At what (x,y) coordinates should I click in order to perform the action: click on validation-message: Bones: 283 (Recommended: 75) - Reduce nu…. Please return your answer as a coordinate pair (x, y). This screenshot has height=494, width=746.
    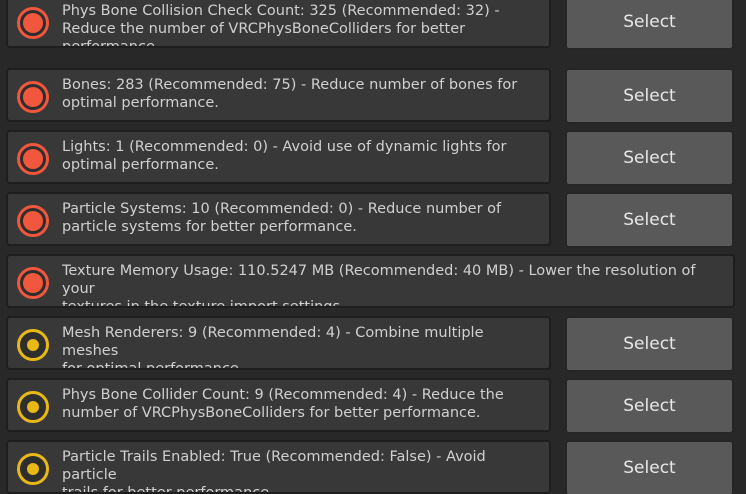
    Looking at the image, I should click on (290, 94).